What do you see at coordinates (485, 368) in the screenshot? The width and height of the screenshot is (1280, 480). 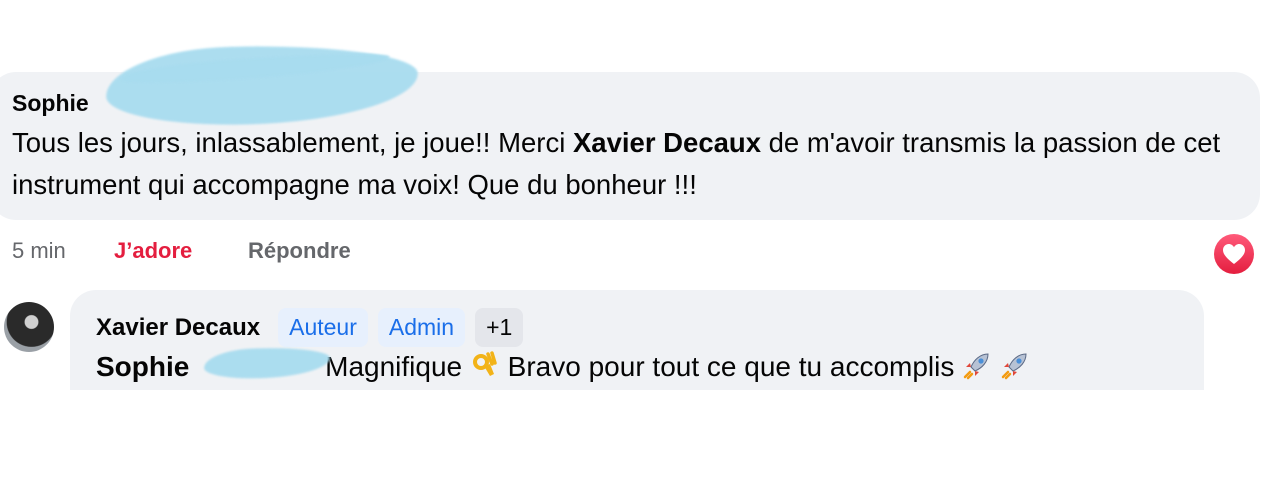 I see `ok-hand-icon` at bounding box center [485, 368].